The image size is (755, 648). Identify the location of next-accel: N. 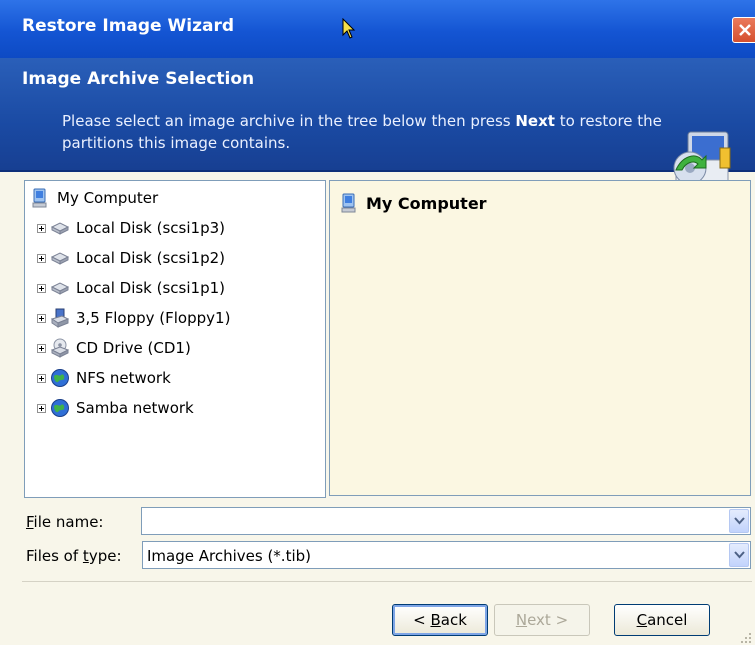
(521, 620).